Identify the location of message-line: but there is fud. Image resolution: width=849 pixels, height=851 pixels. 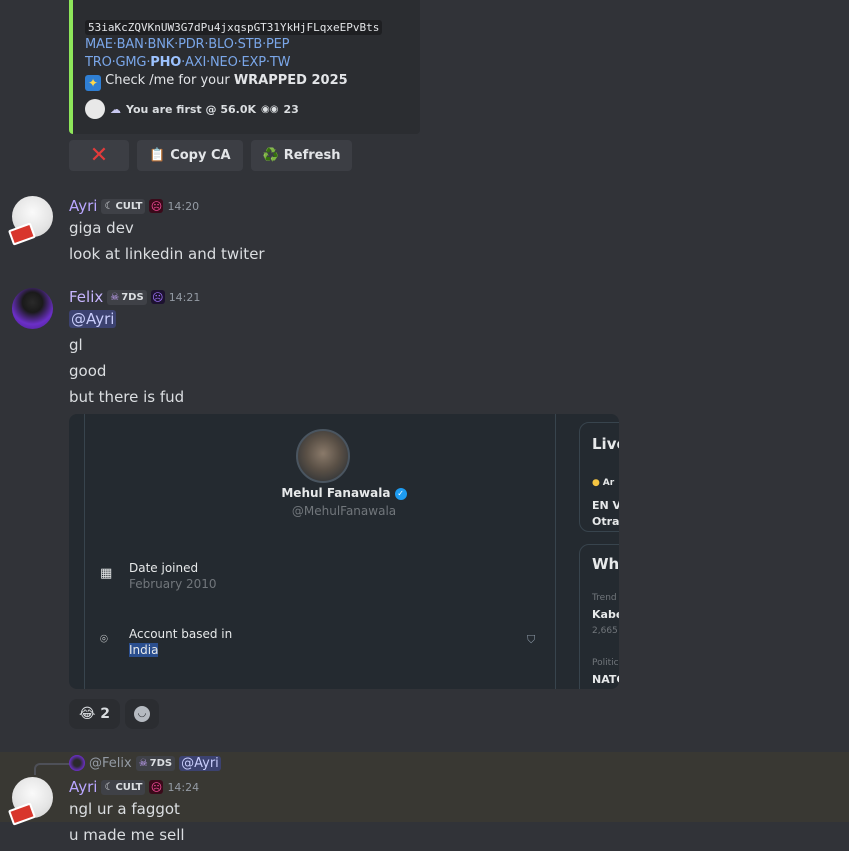
(127, 397).